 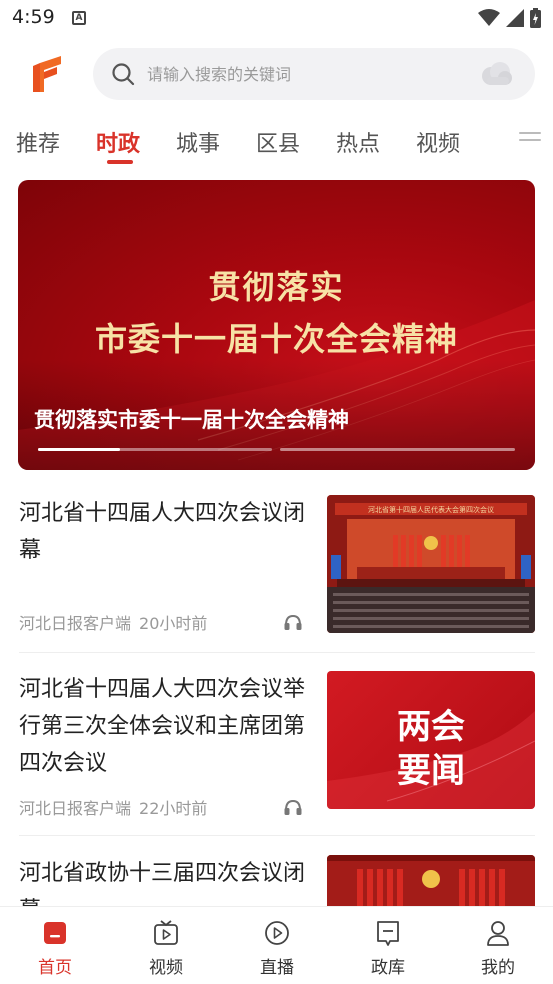 What do you see at coordinates (489, 17) in the screenshot?
I see `wifi-icon` at bounding box center [489, 17].